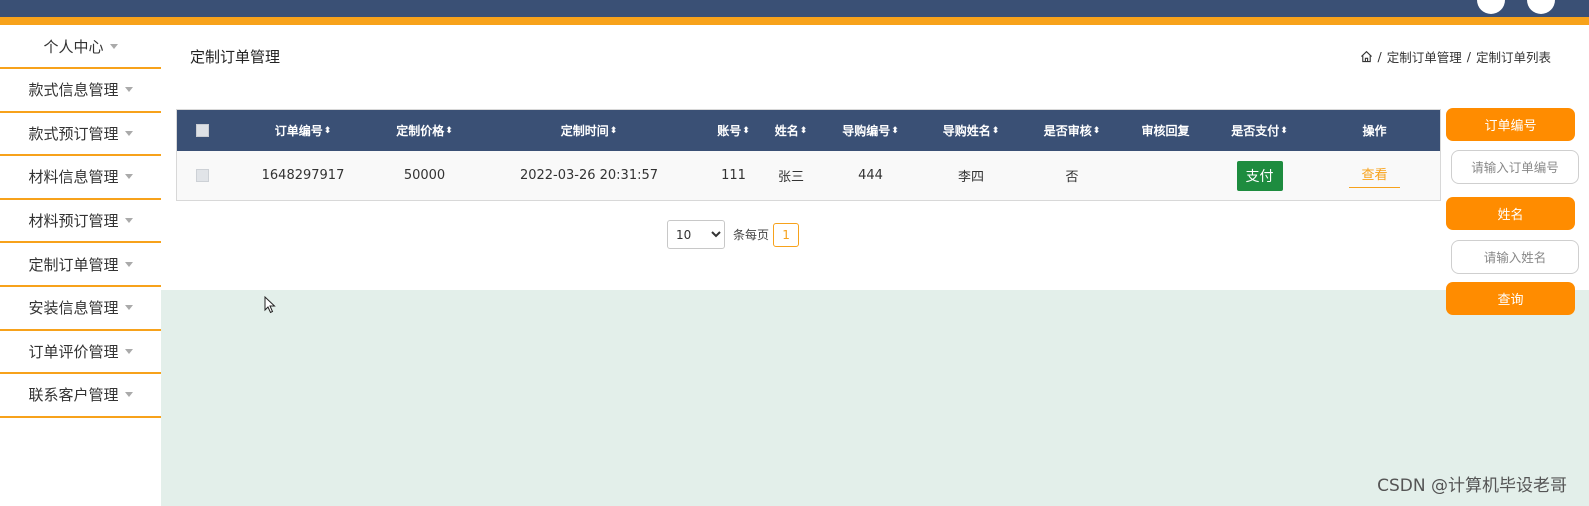 The image size is (1589, 506). I want to click on pagination: 10 条每页 1, so click(733, 234).